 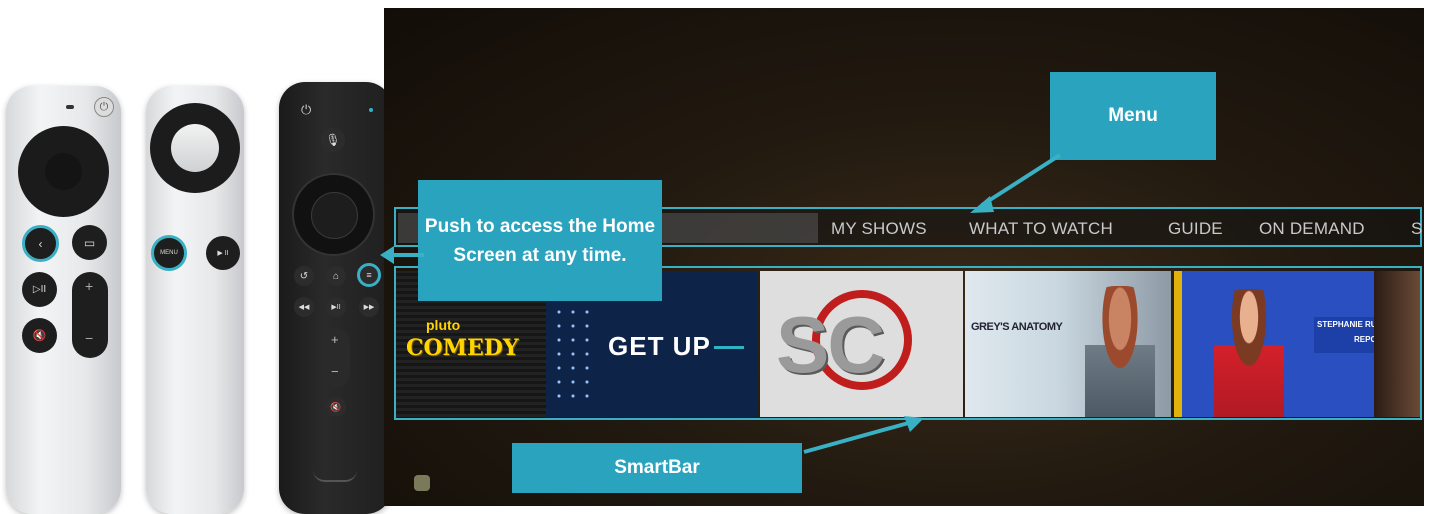 I want to click on menu-callout-arrow, so click(x=1016, y=183).